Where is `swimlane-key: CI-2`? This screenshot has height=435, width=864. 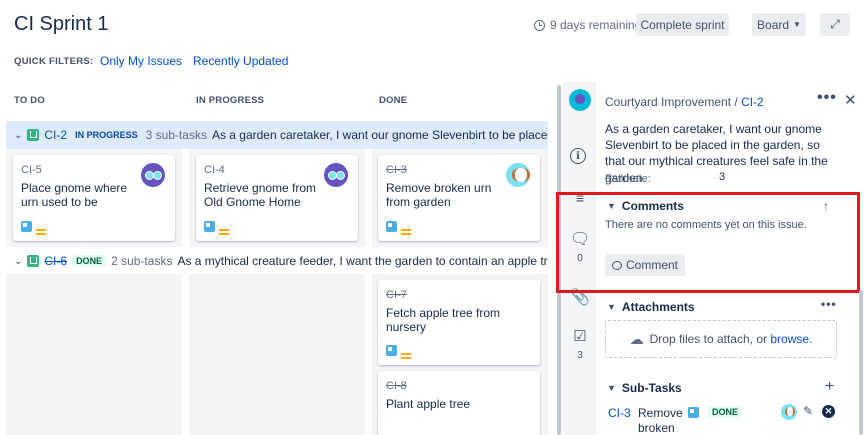 swimlane-key: CI-2 is located at coordinates (55, 135).